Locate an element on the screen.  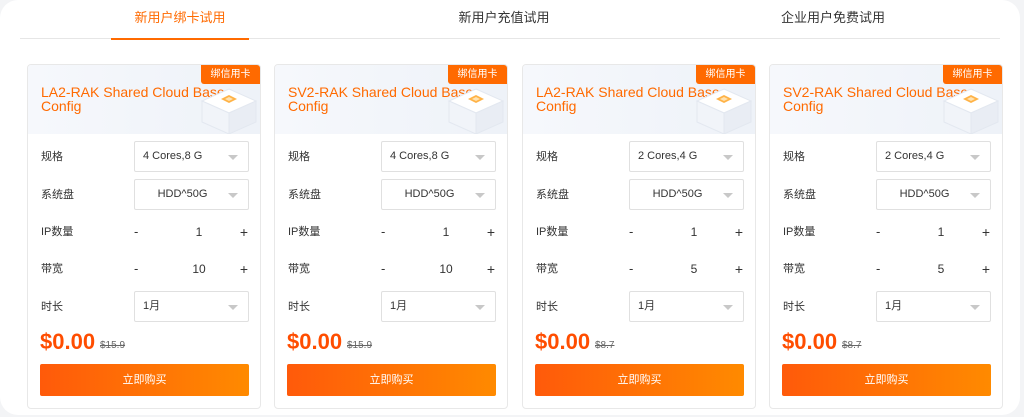
tab-new-user-card: 新用户绑卡试用 is located at coordinates (180, 20).